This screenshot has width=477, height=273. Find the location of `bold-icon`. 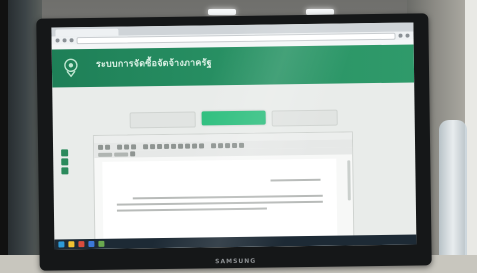

bold-icon is located at coordinates (153, 146).